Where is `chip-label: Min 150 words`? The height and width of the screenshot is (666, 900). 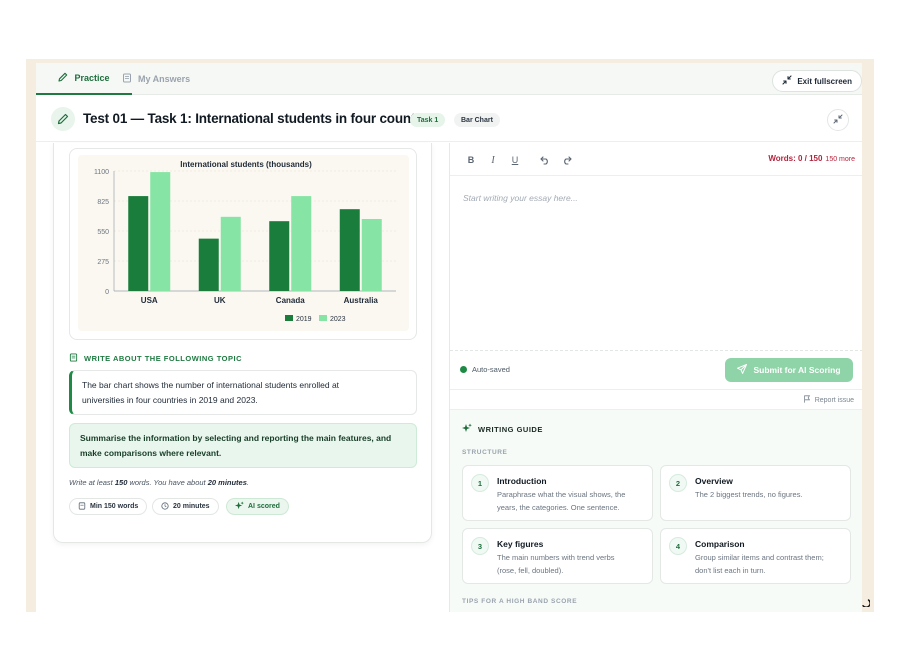
chip-label: Min 150 words is located at coordinates (114, 506).